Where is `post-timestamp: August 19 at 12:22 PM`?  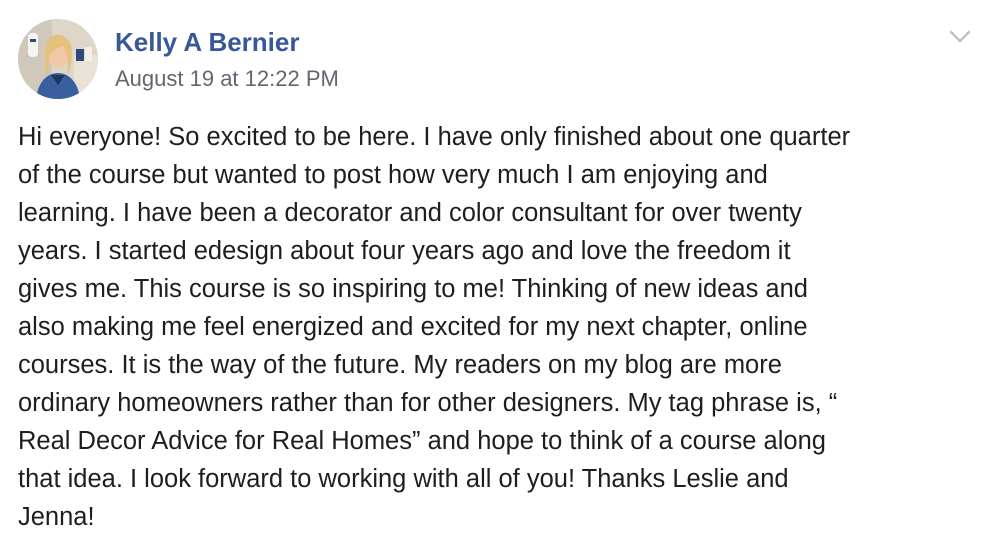 post-timestamp: August 19 at 12:22 PM is located at coordinates (227, 79).